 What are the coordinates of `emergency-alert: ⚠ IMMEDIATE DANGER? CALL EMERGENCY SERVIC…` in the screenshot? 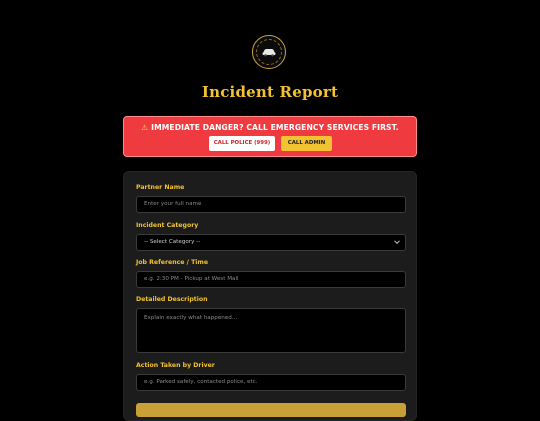 It's located at (270, 136).